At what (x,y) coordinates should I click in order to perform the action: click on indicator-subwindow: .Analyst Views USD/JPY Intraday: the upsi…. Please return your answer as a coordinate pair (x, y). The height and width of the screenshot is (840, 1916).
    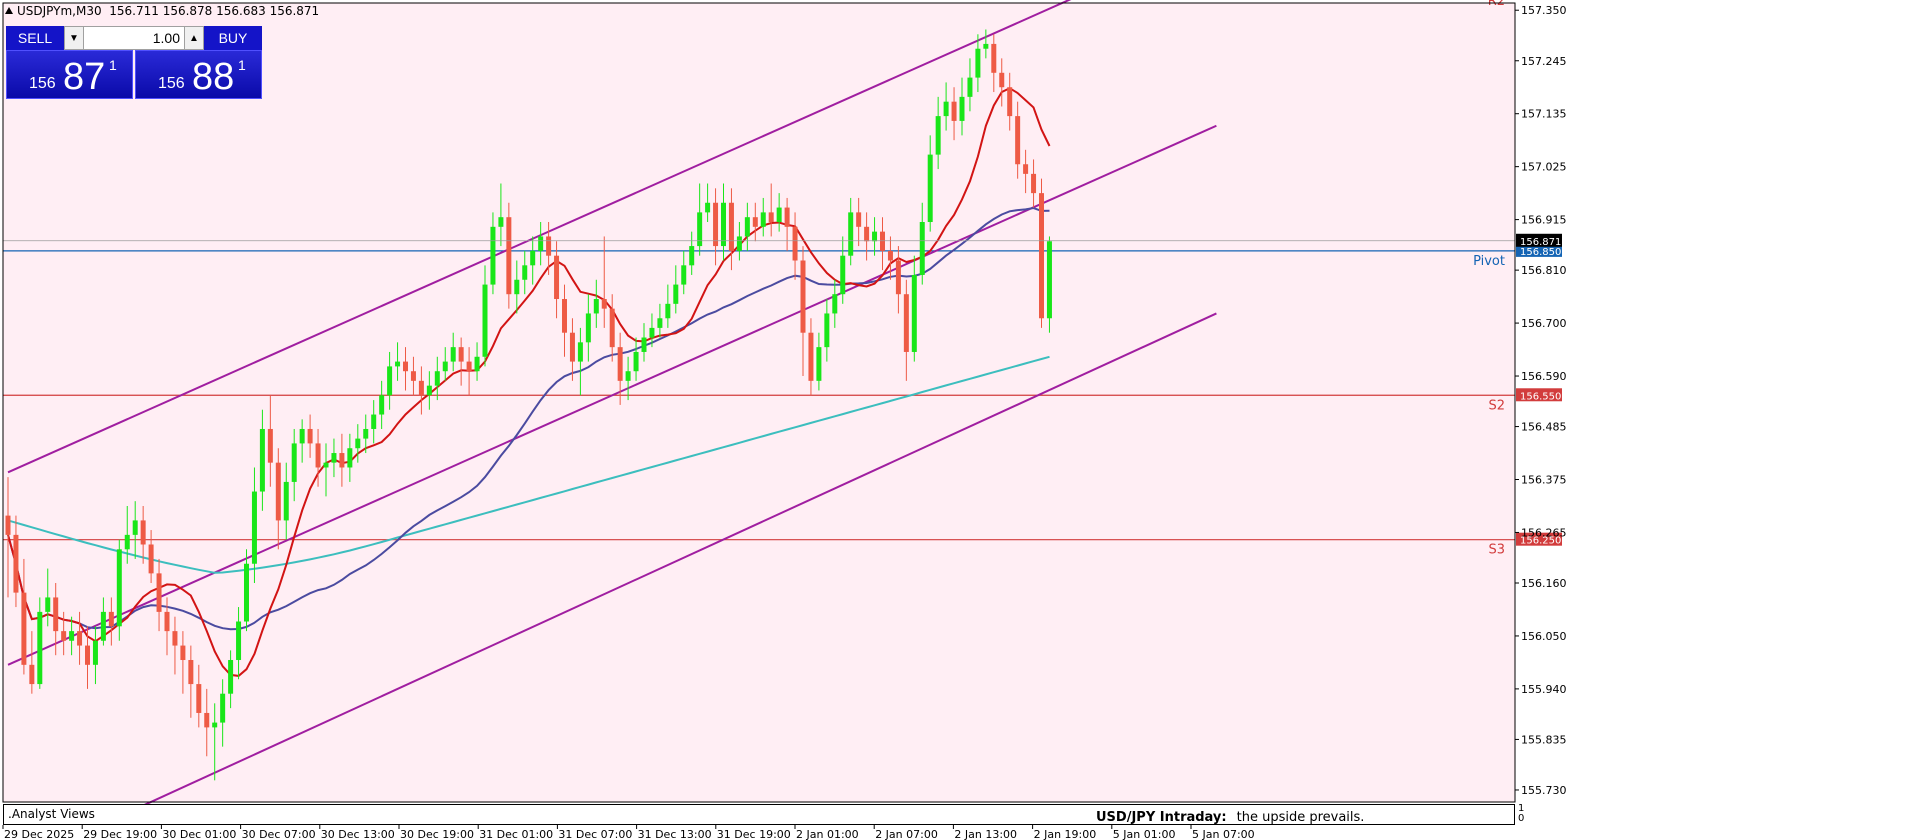
    Looking at the image, I should click on (759, 814).